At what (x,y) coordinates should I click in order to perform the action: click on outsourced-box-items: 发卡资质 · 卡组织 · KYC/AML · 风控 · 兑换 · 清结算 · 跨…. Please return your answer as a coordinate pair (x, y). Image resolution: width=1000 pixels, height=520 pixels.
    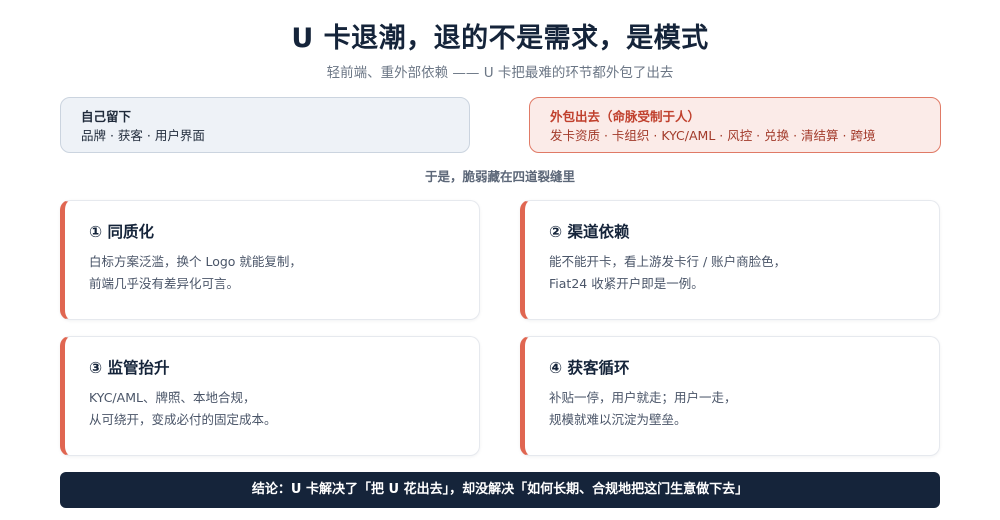
    Looking at the image, I should click on (713, 135).